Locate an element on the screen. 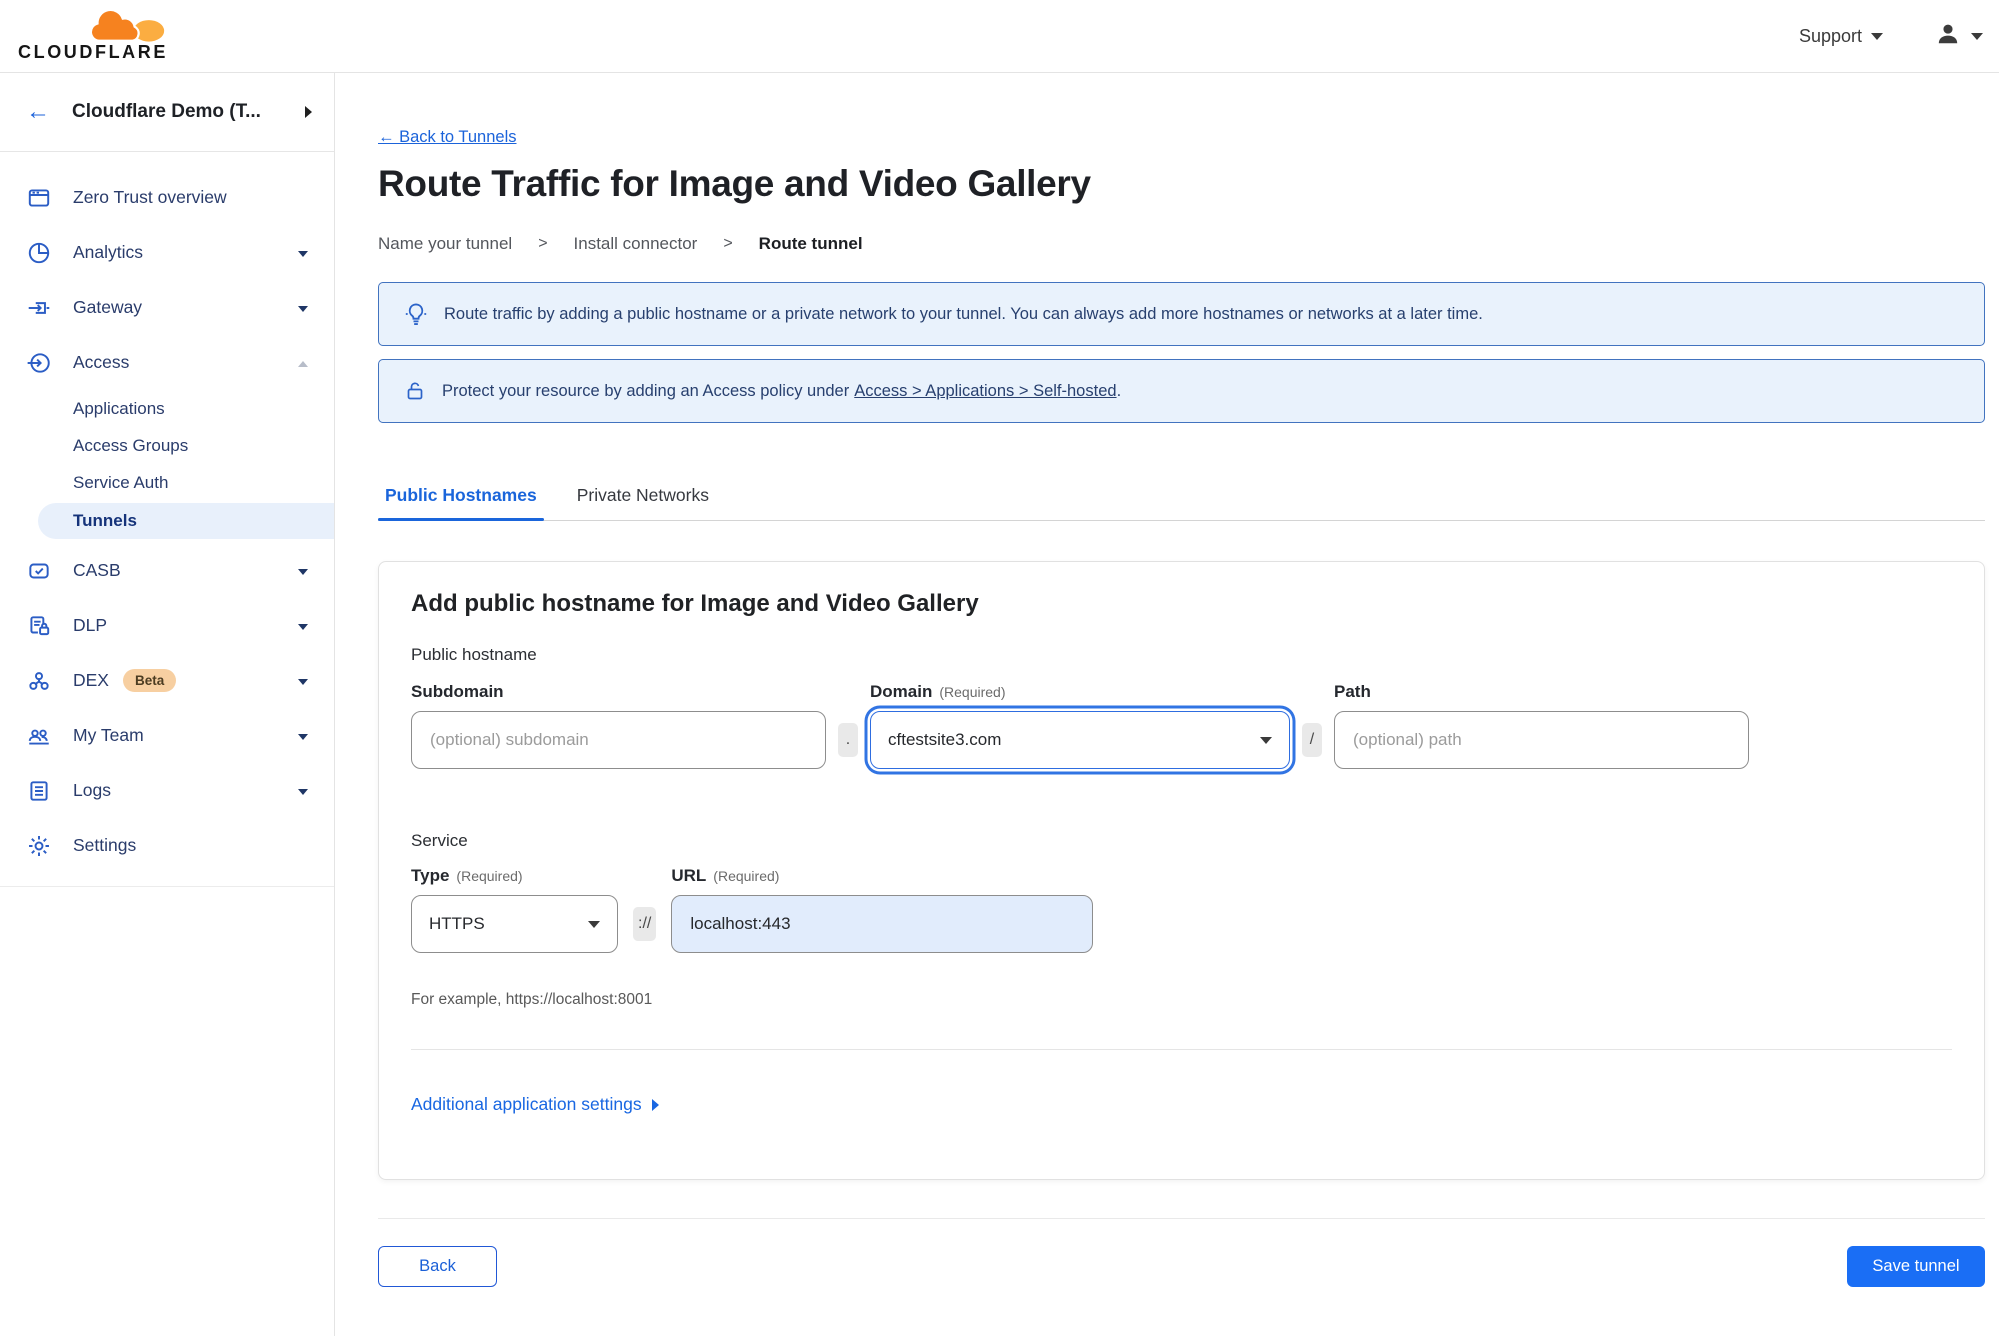 The height and width of the screenshot is (1336, 1999). lock-icon is located at coordinates (415, 391).